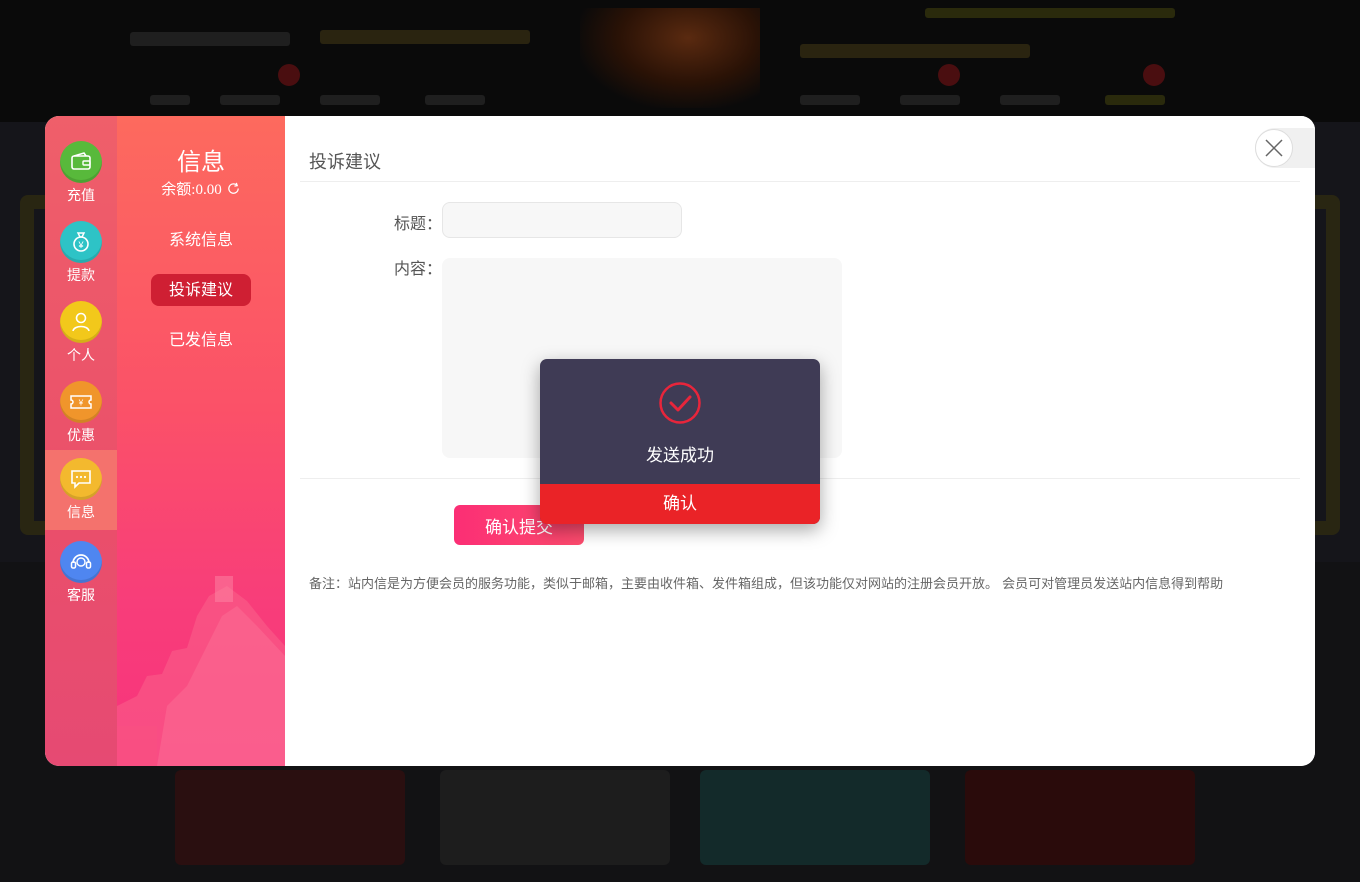 This screenshot has height=882, width=1360. Describe the element at coordinates (680, 441) in the screenshot. I see `success-dialog: 发送成功 确认` at that location.